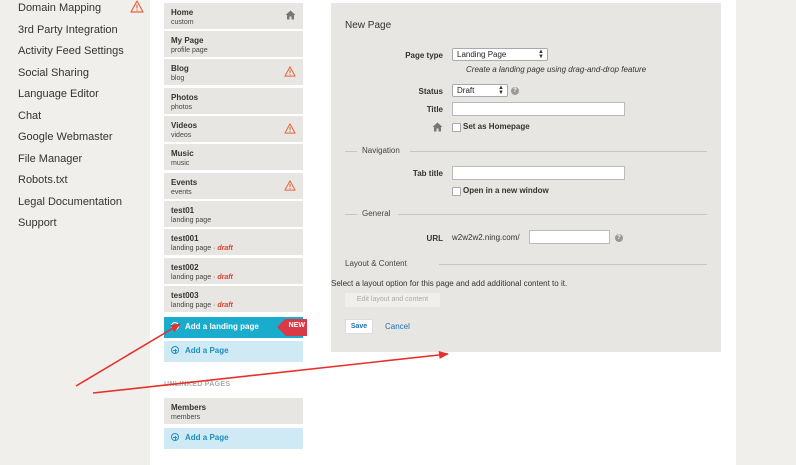 The width and height of the screenshot is (796, 465). I want to click on page-name: Videos, so click(184, 125).